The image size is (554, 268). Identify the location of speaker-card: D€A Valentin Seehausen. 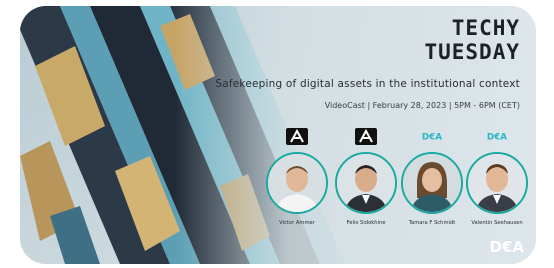
(497, 177).